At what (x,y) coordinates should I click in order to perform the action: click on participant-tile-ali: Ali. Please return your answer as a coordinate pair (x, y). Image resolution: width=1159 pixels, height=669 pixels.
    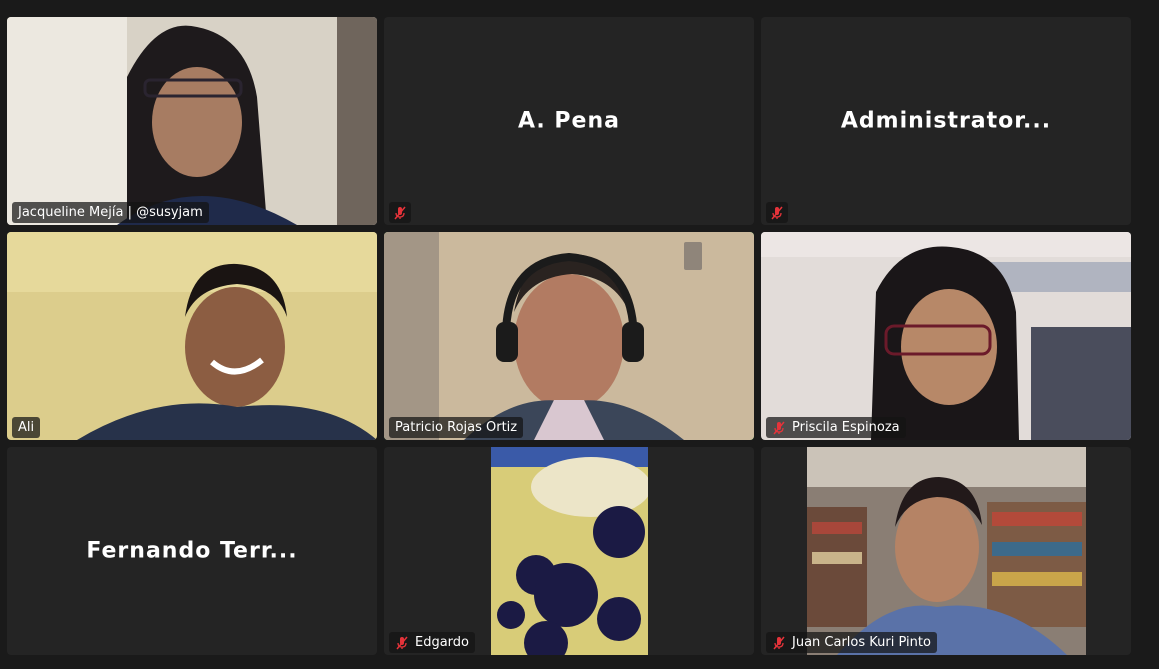
    Looking at the image, I should click on (192, 336).